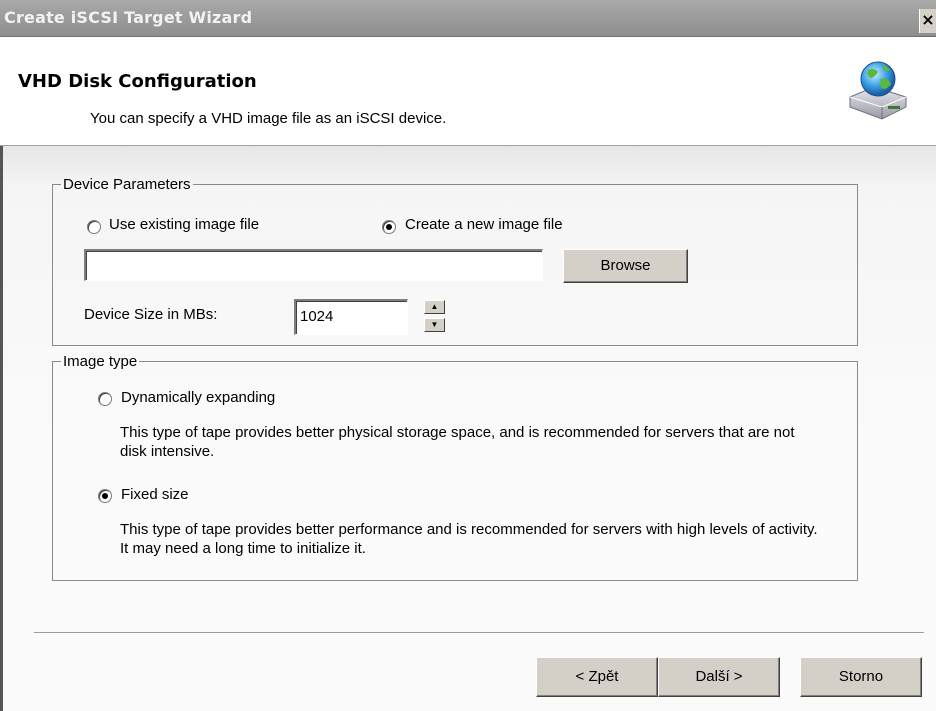 The height and width of the screenshot is (711, 936). Describe the element at coordinates (313, 265) in the screenshot. I see `image-path-input` at that location.